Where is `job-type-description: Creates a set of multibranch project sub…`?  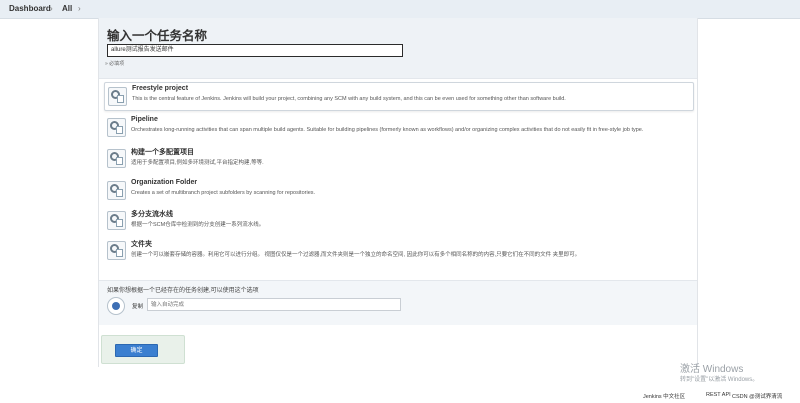
job-type-description: Creates a set of multibranch project sub… is located at coordinates (223, 193).